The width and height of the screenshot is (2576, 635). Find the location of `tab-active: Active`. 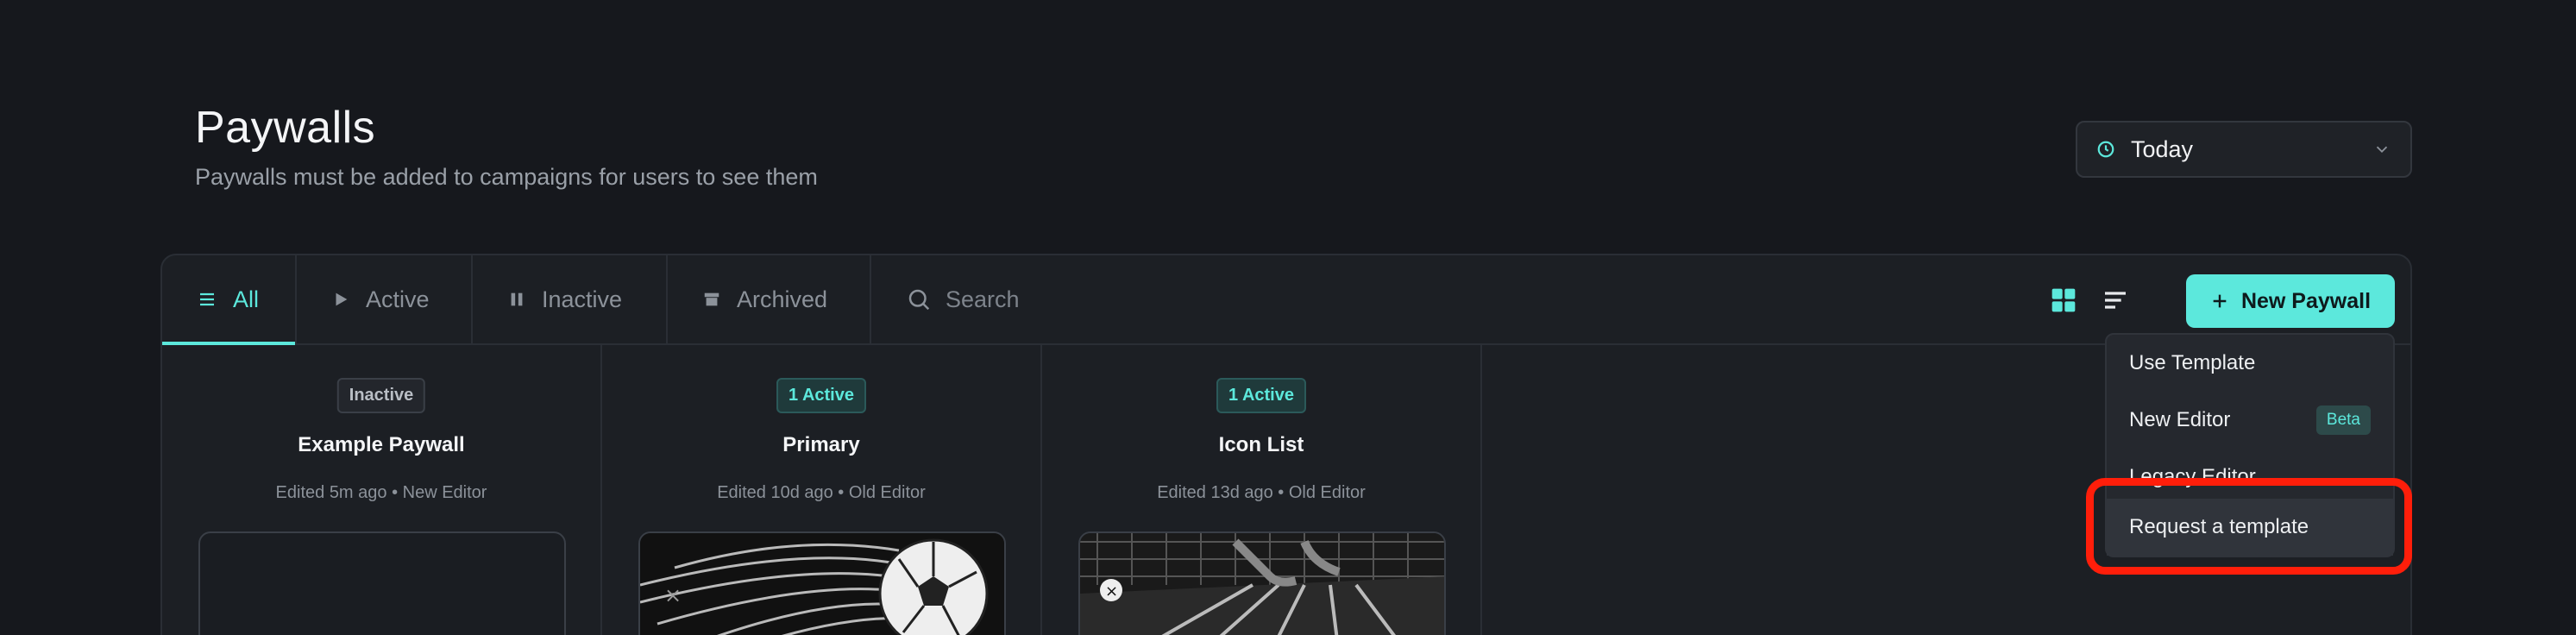

tab-active: Active is located at coordinates (385, 299).